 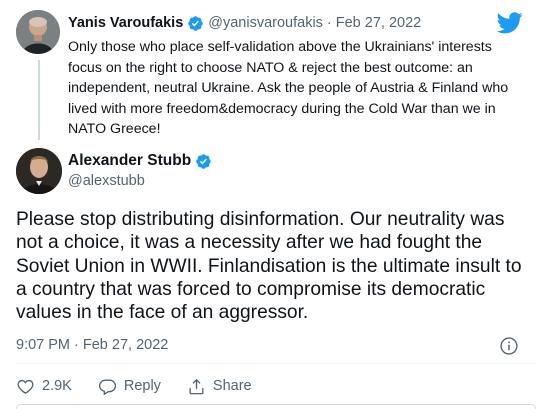 I want to click on quoted-author-handle: @yanisvaroufakis, so click(x=265, y=23).